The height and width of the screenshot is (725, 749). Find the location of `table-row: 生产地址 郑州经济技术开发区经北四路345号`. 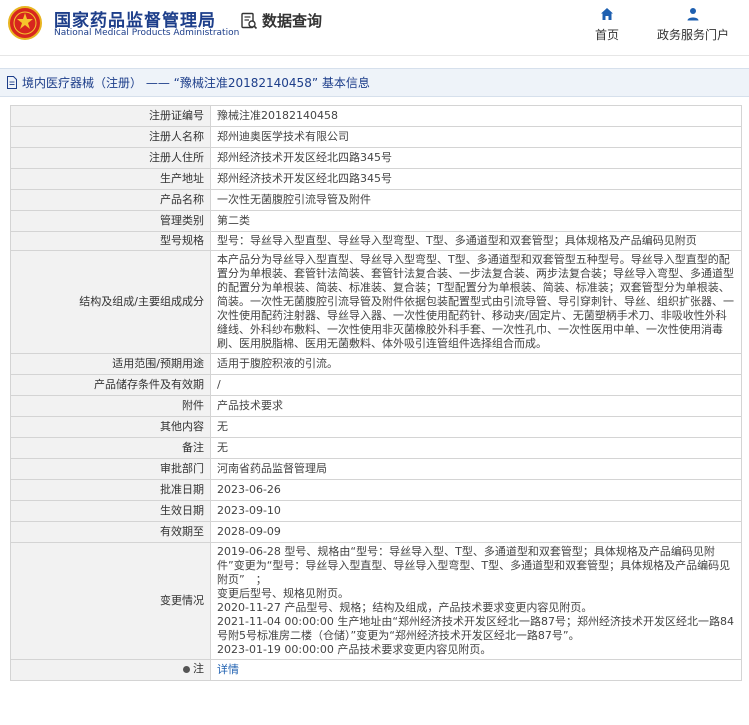

table-row: 生产地址 郑州经济技术开发区经北四路345号 is located at coordinates (376, 179).